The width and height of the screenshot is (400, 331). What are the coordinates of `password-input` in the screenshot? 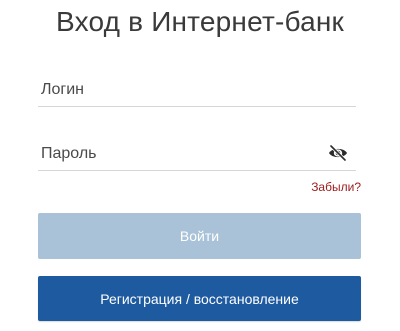 It's located at (179, 154).